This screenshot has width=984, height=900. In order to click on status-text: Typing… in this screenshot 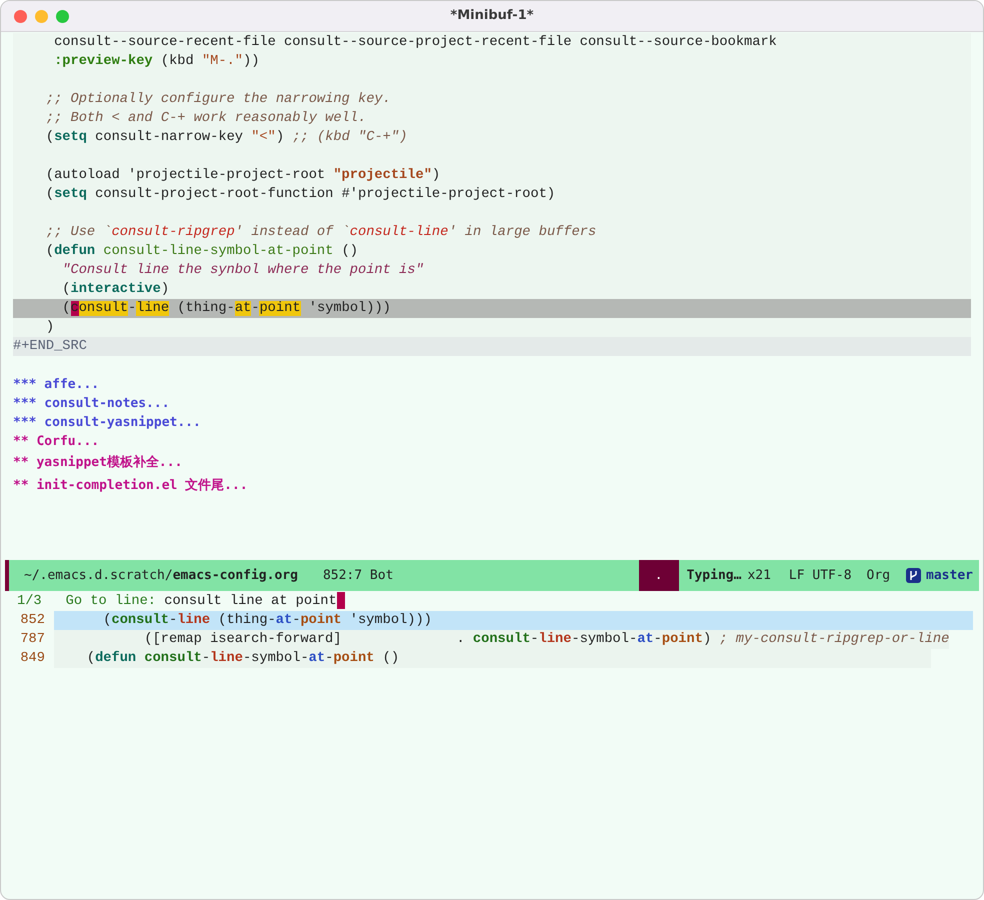, I will do `click(714, 575)`.